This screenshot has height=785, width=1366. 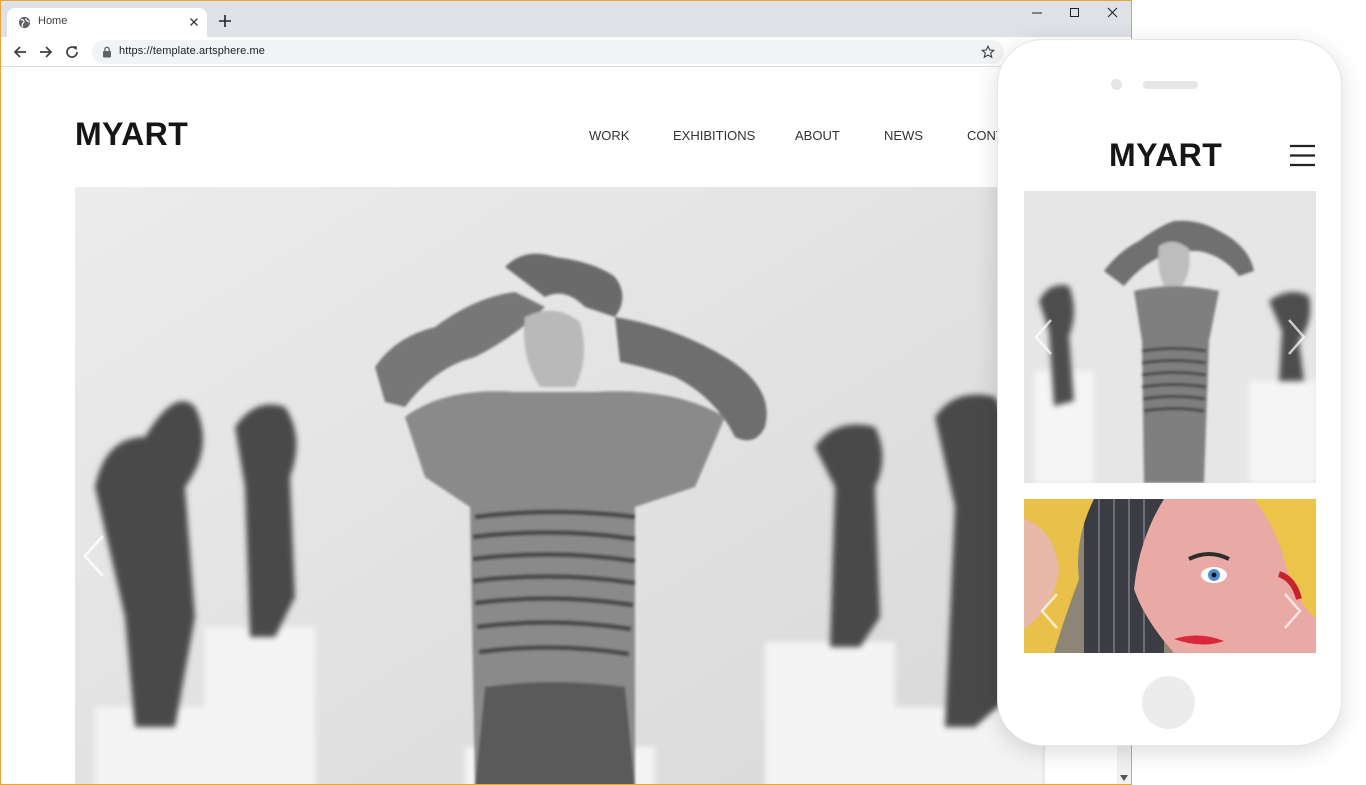 What do you see at coordinates (1124, 778) in the screenshot?
I see `arrow-down-icon` at bounding box center [1124, 778].